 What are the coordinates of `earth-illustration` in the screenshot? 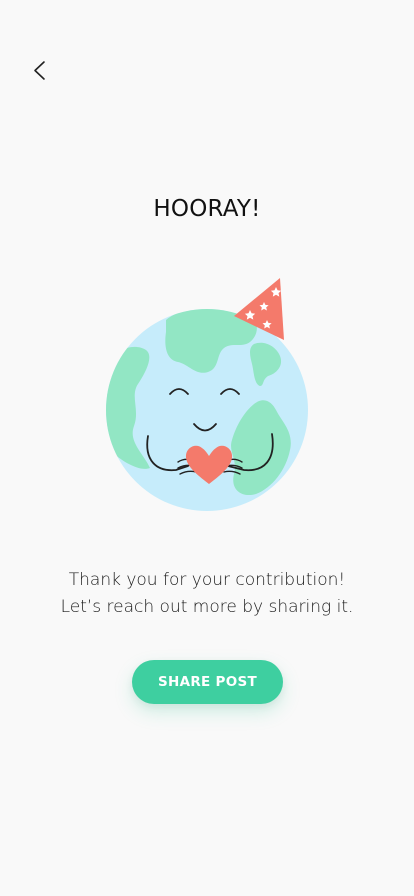 It's located at (207, 395).